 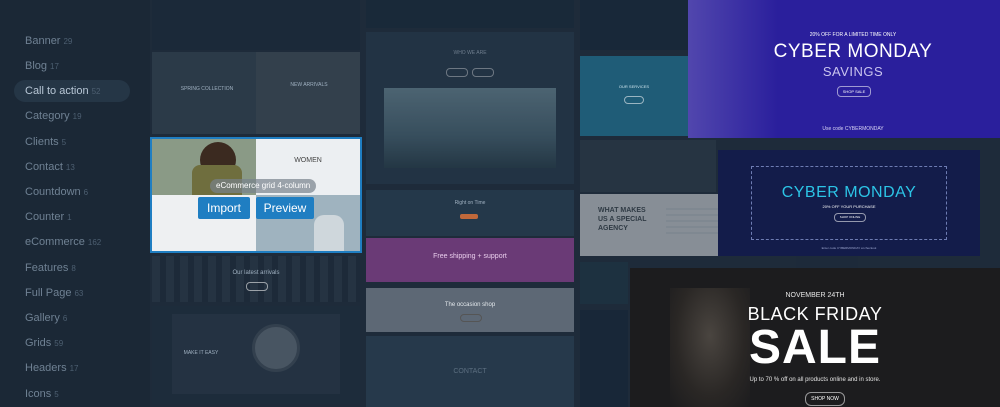 What do you see at coordinates (853, 35) in the screenshot?
I see `cyber1-promo: 20% OFF FOR A LIMITED TIME ONLY` at bounding box center [853, 35].